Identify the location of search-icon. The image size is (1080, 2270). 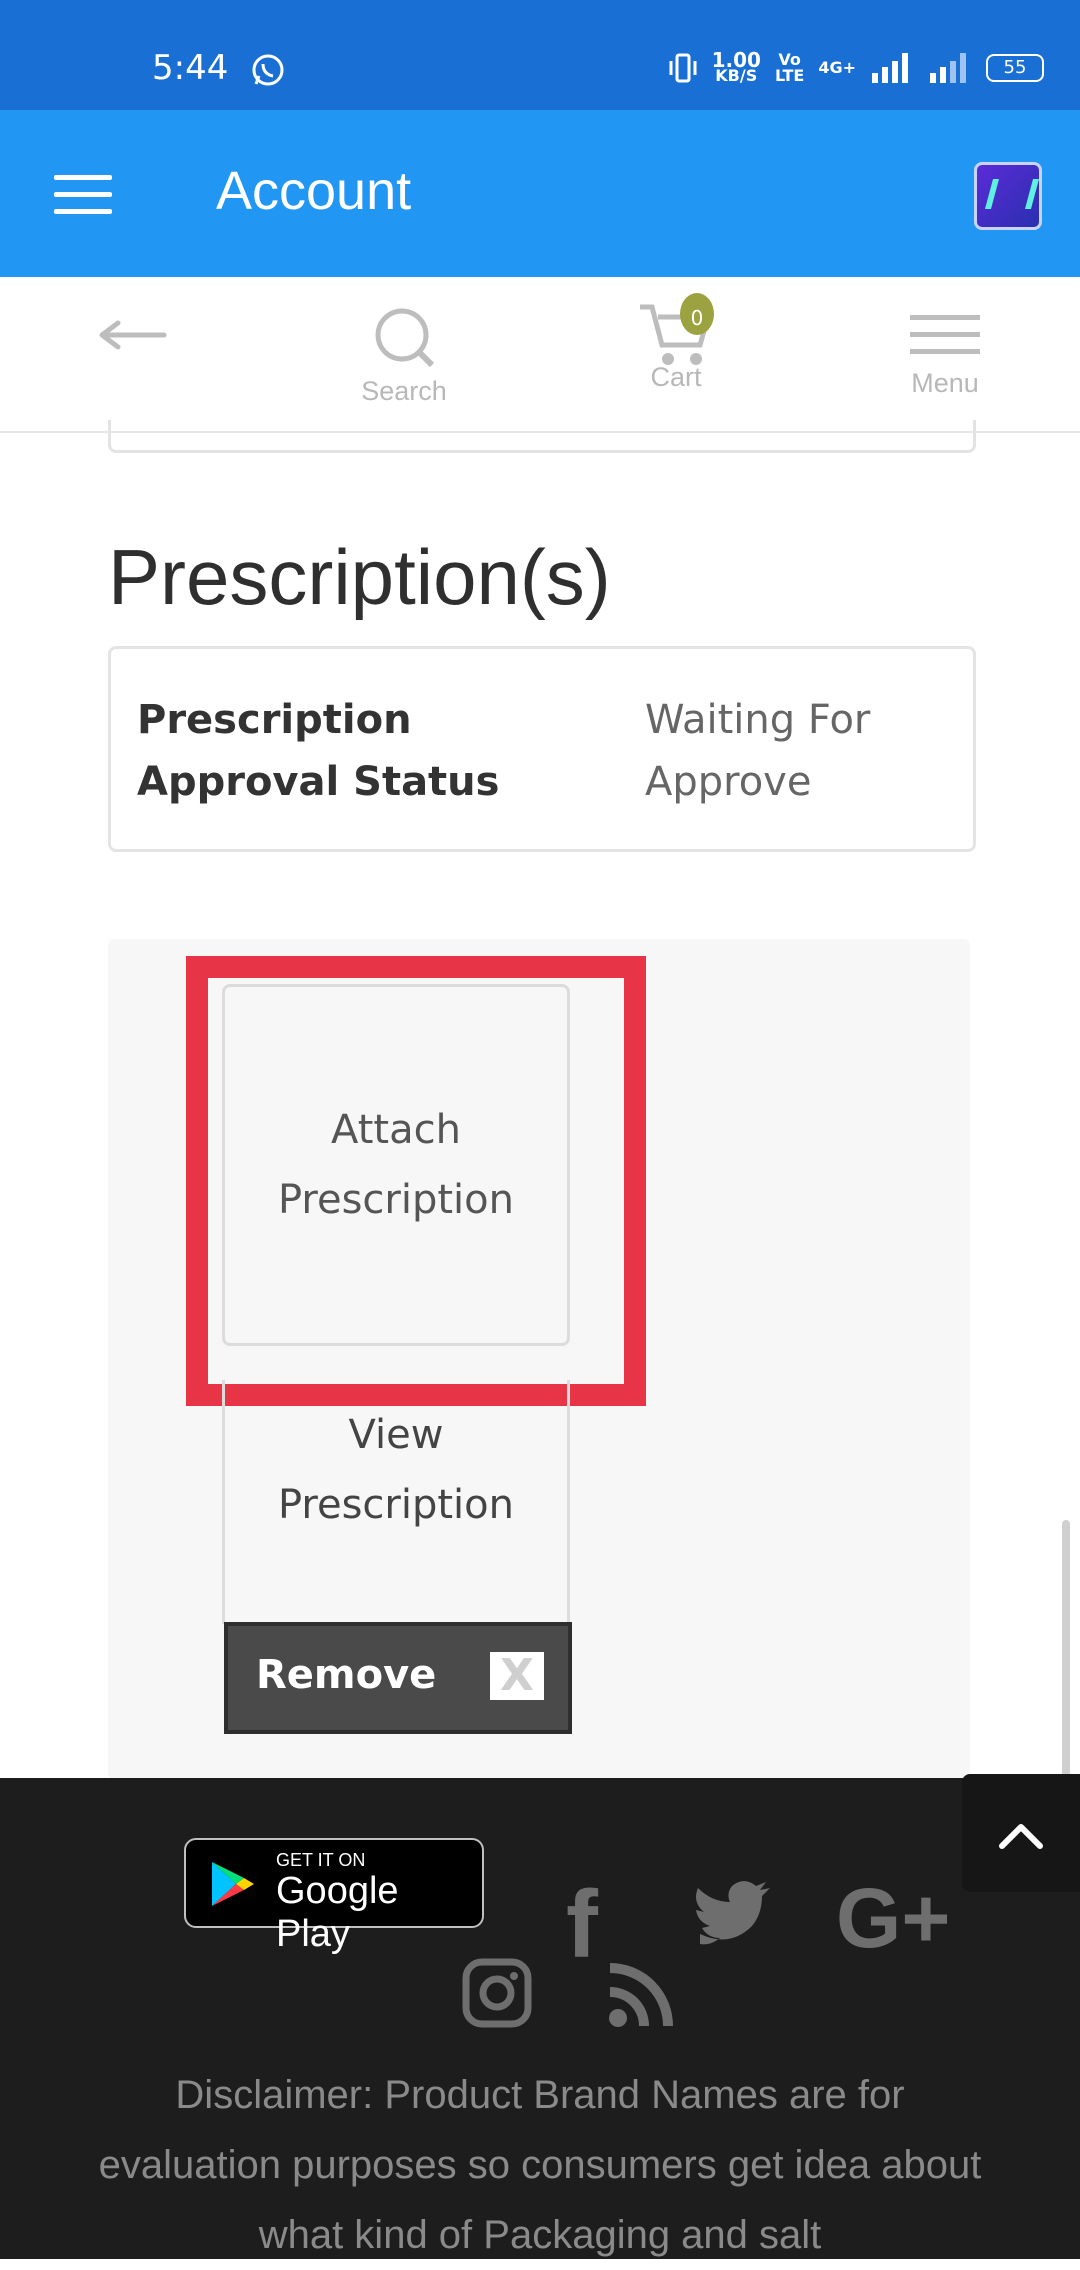
(405, 338).